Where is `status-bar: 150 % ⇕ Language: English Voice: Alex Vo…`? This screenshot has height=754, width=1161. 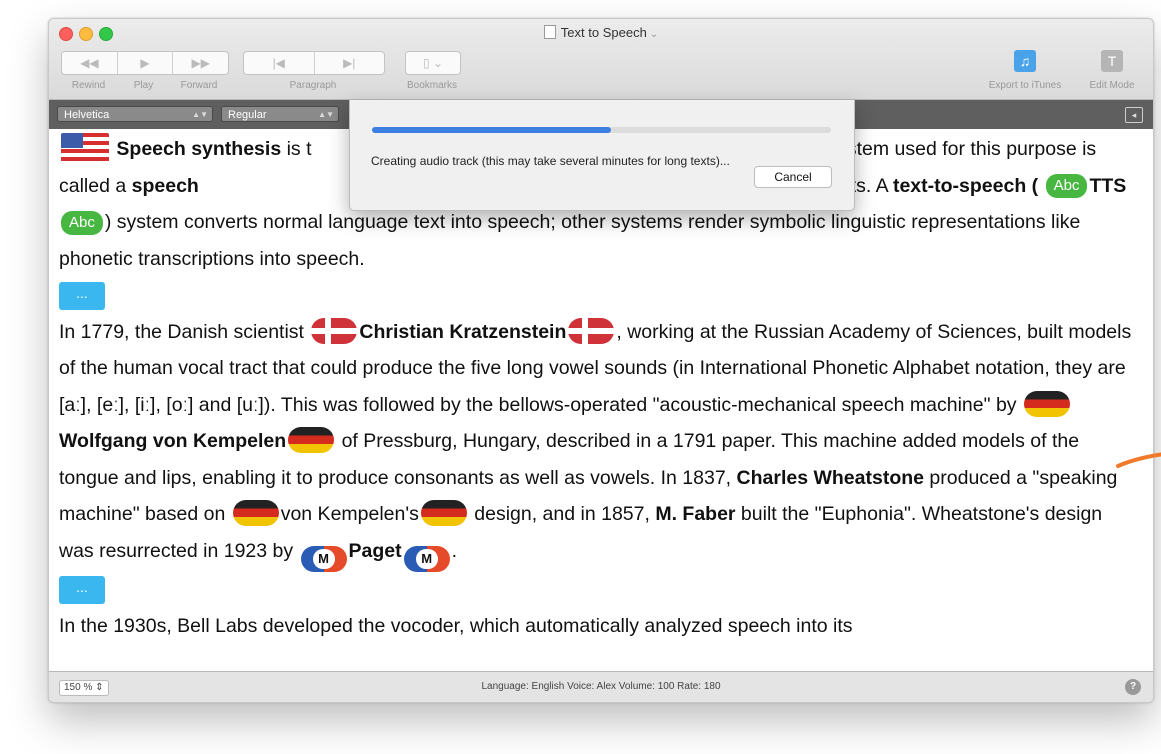
status-bar: 150 % ⇕ Language: English Voice: Alex Vo… is located at coordinates (601, 686).